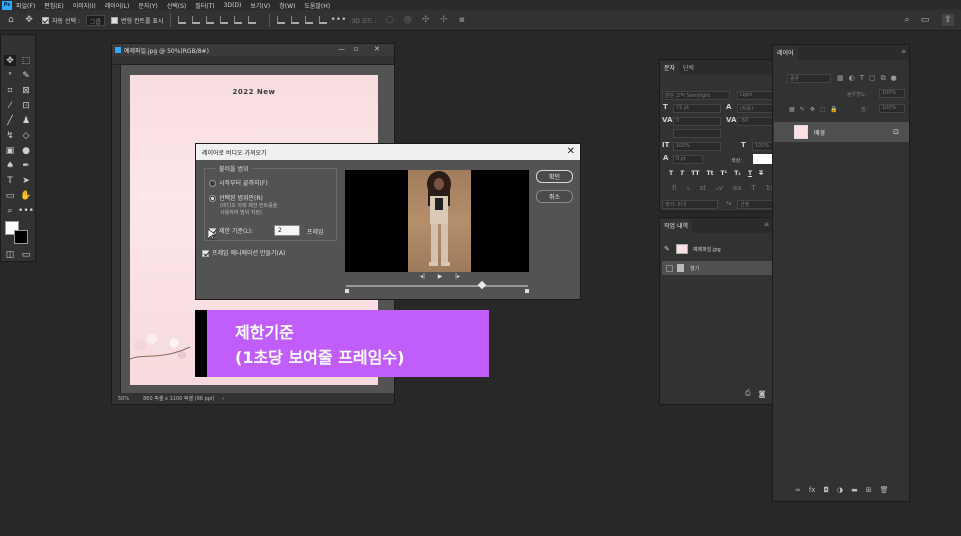 This screenshot has height=536, width=961. I want to click on scrubber-thumb, so click(482, 285).